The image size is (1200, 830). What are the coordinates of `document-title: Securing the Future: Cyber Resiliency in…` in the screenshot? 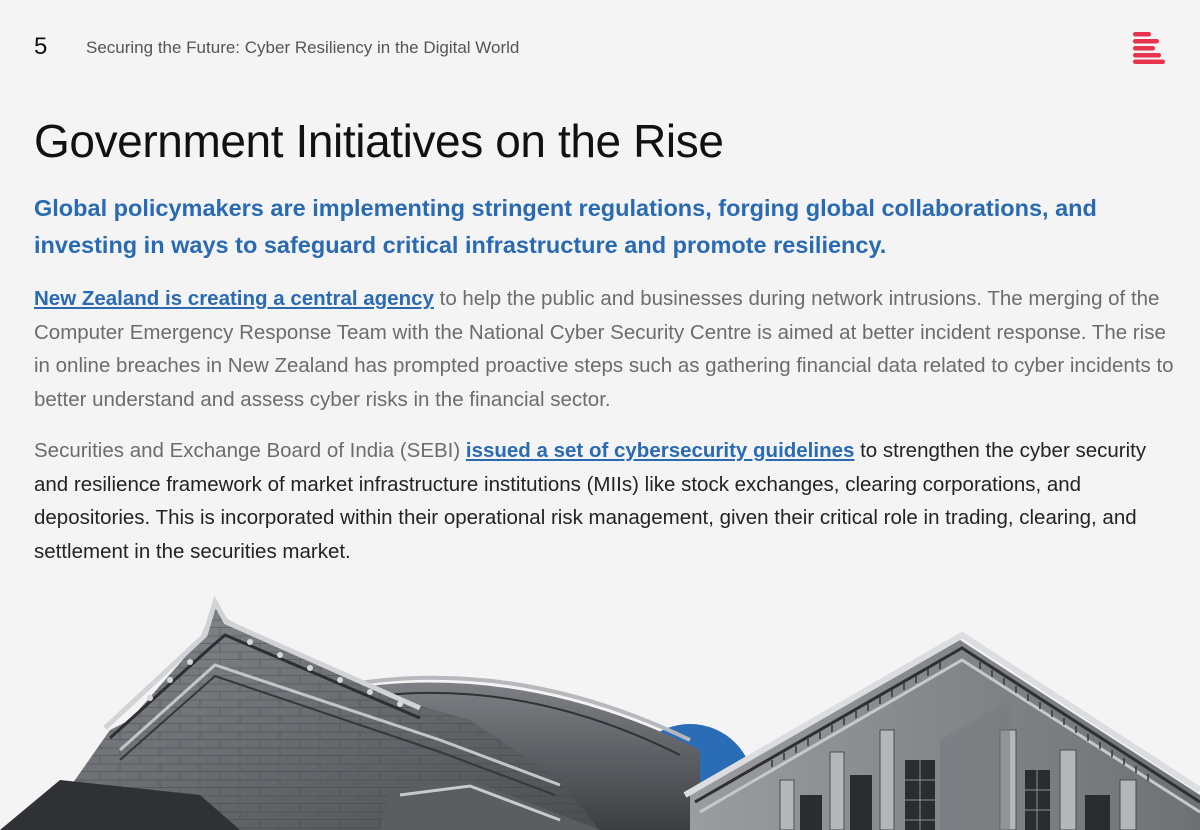 It's located at (303, 47).